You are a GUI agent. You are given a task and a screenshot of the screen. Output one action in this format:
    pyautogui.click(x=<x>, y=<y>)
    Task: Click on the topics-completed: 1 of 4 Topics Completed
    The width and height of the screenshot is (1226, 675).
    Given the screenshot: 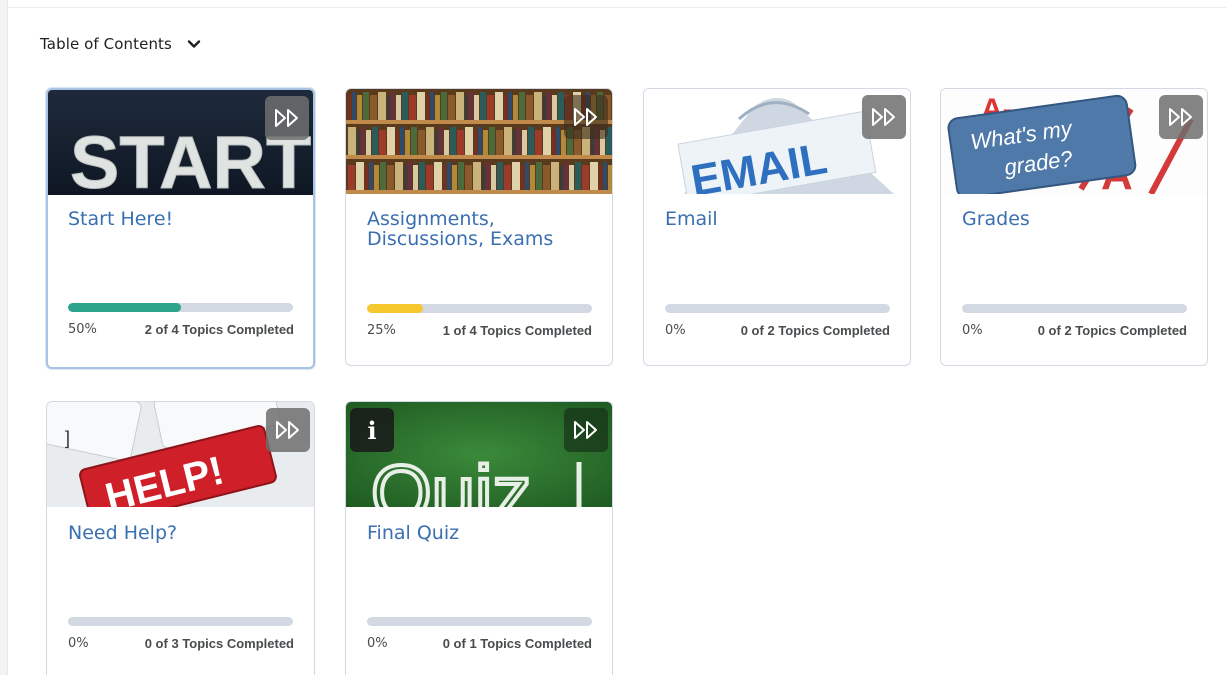 What is the action you would take?
    pyautogui.click(x=517, y=330)
    